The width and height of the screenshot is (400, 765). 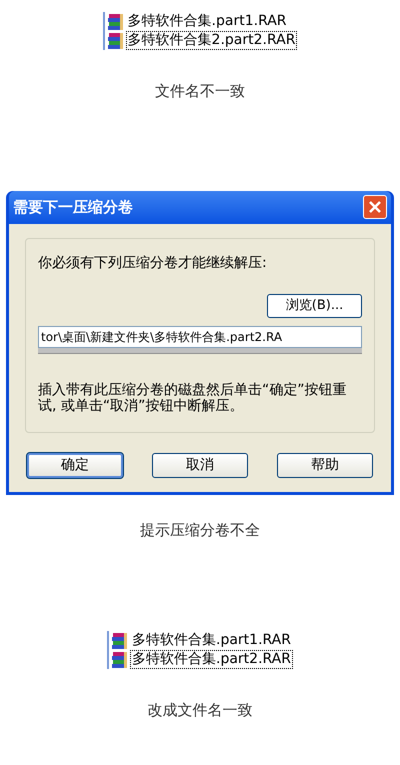 I want to click on file-name: 多特软件合集.part2.RAR, so click(x=211, y=659).